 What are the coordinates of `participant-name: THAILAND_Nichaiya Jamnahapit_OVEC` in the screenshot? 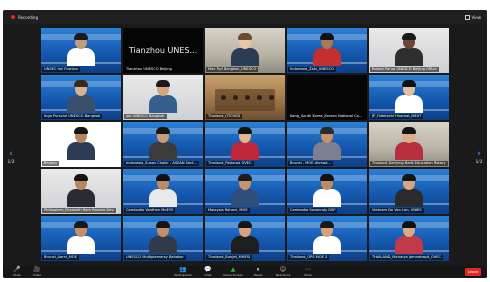 It's located at (407, 257).